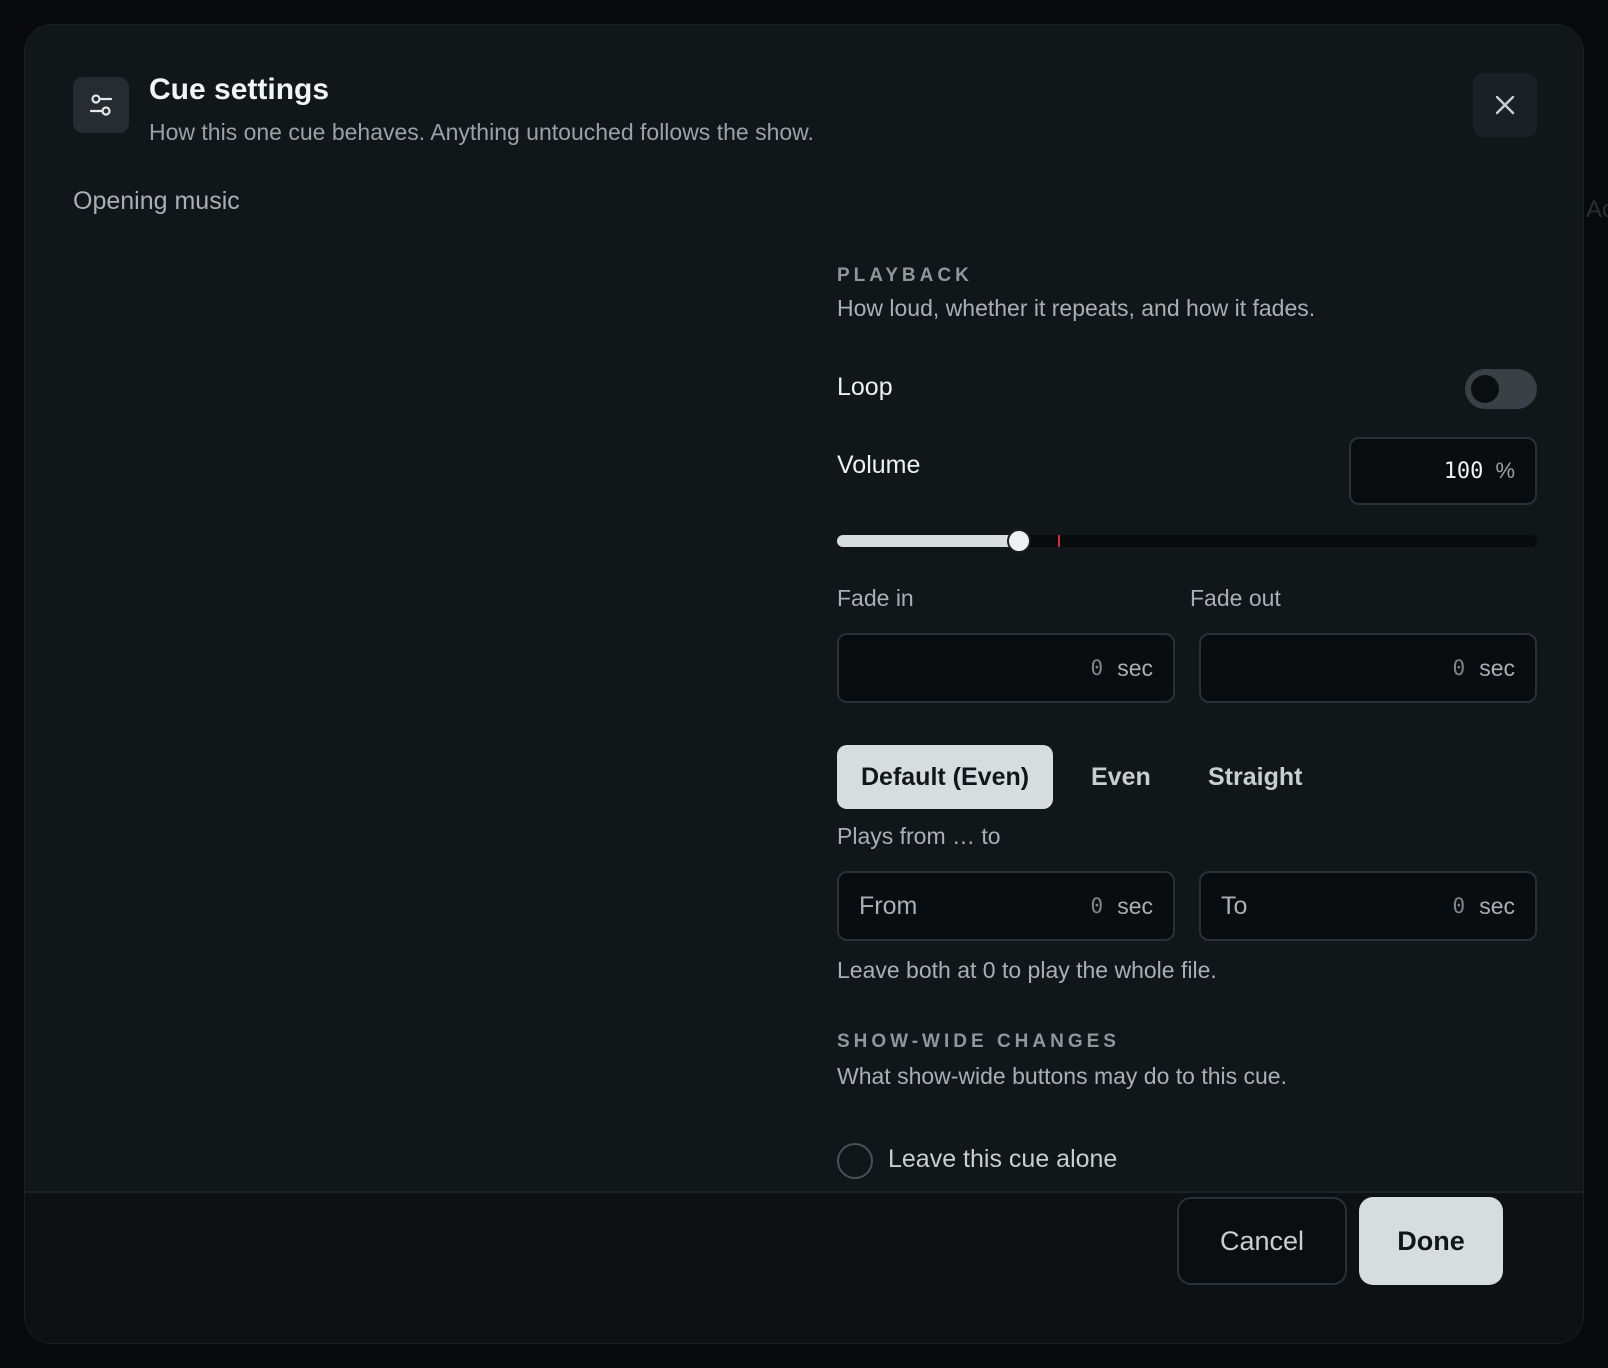  Describe the element at coordinates (978, 1041) in the screenshot. I see `show-wide-heading: SHOW-WIDE CHANGES` at that location.